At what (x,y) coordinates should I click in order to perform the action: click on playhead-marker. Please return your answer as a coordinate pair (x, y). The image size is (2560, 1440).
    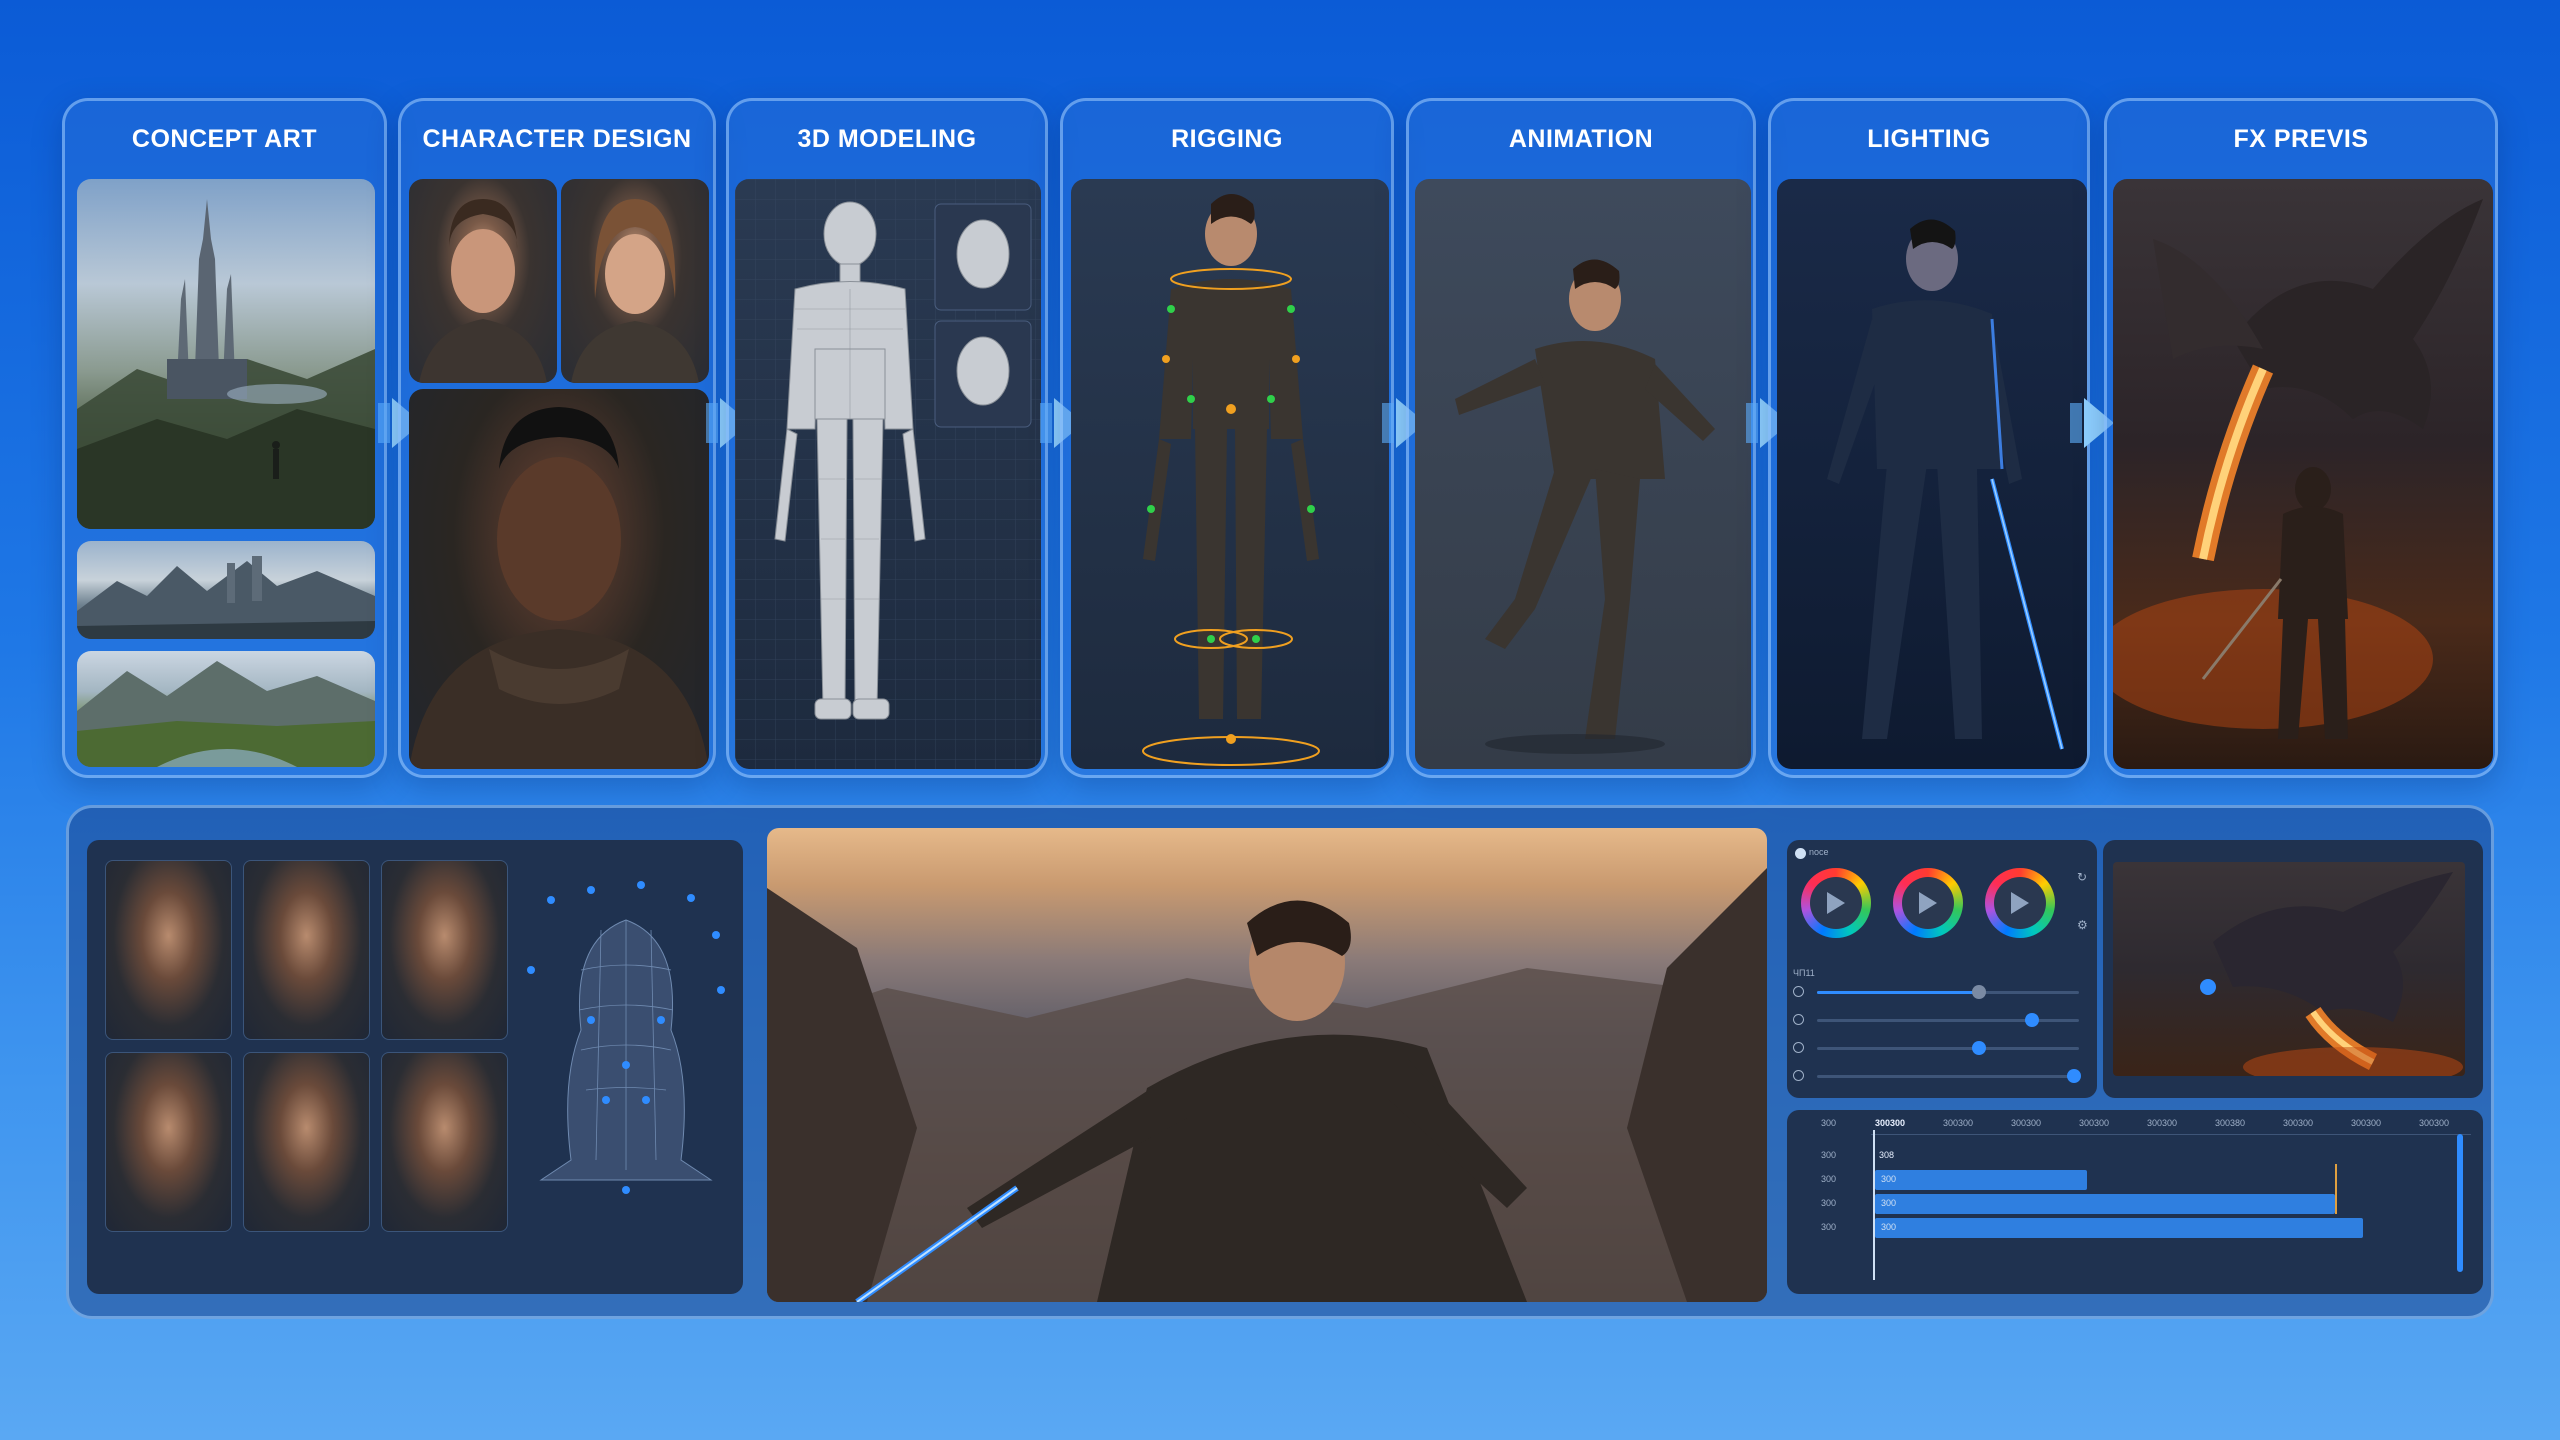
    Looking at the image, I should click on (2336, 1189).